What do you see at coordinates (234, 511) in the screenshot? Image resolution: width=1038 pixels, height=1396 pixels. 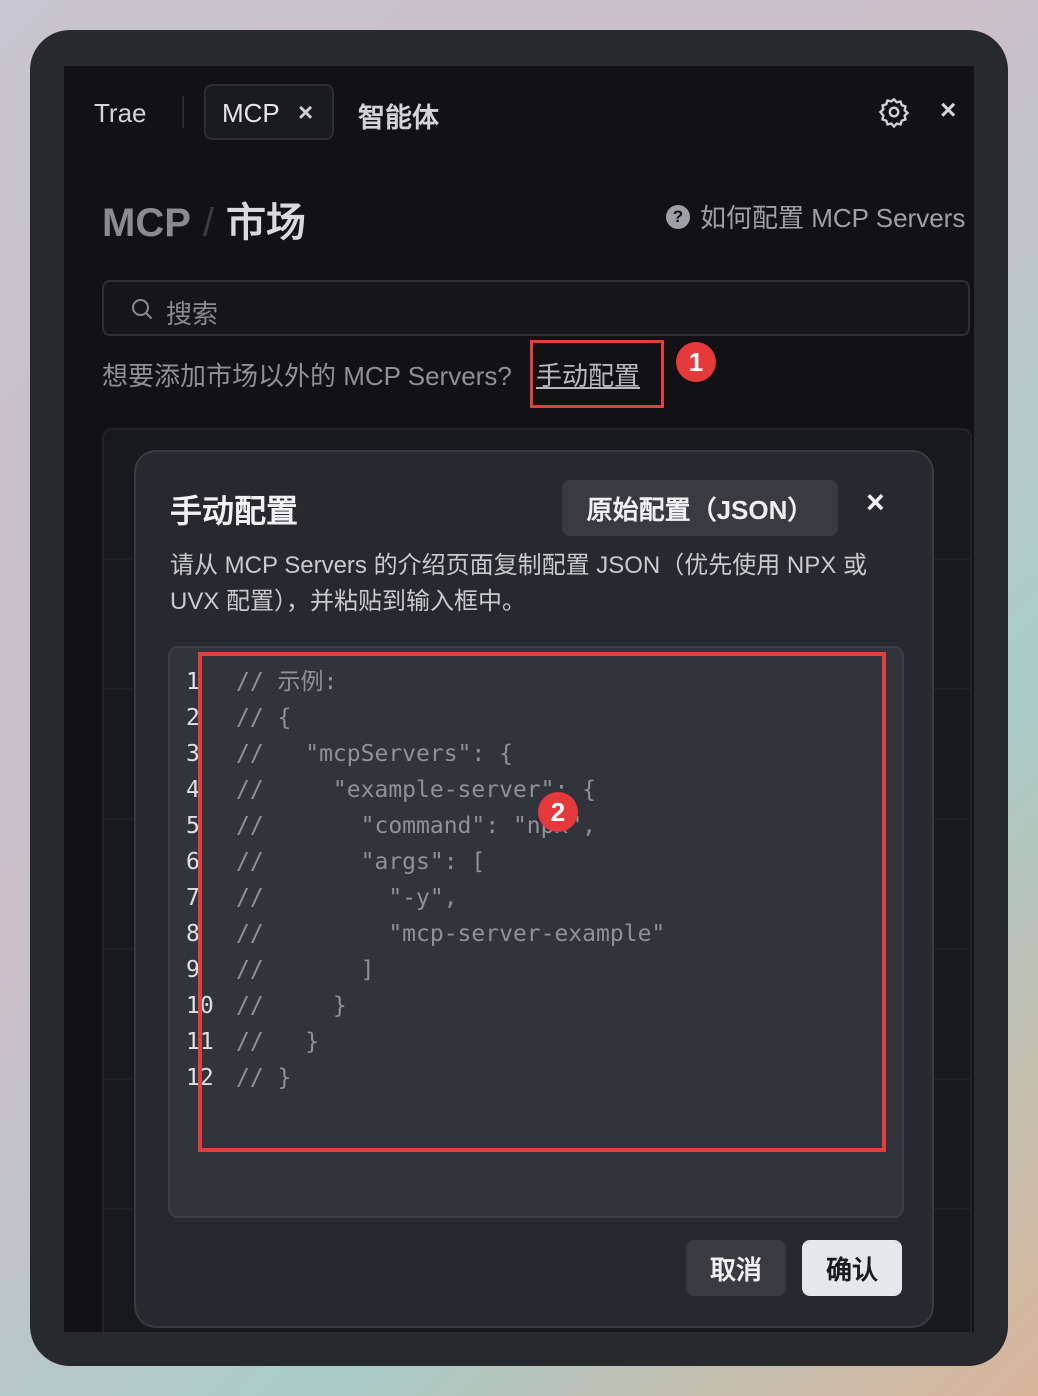 I see `dialog-title: 手动配置` at bounding box center [234, 511].